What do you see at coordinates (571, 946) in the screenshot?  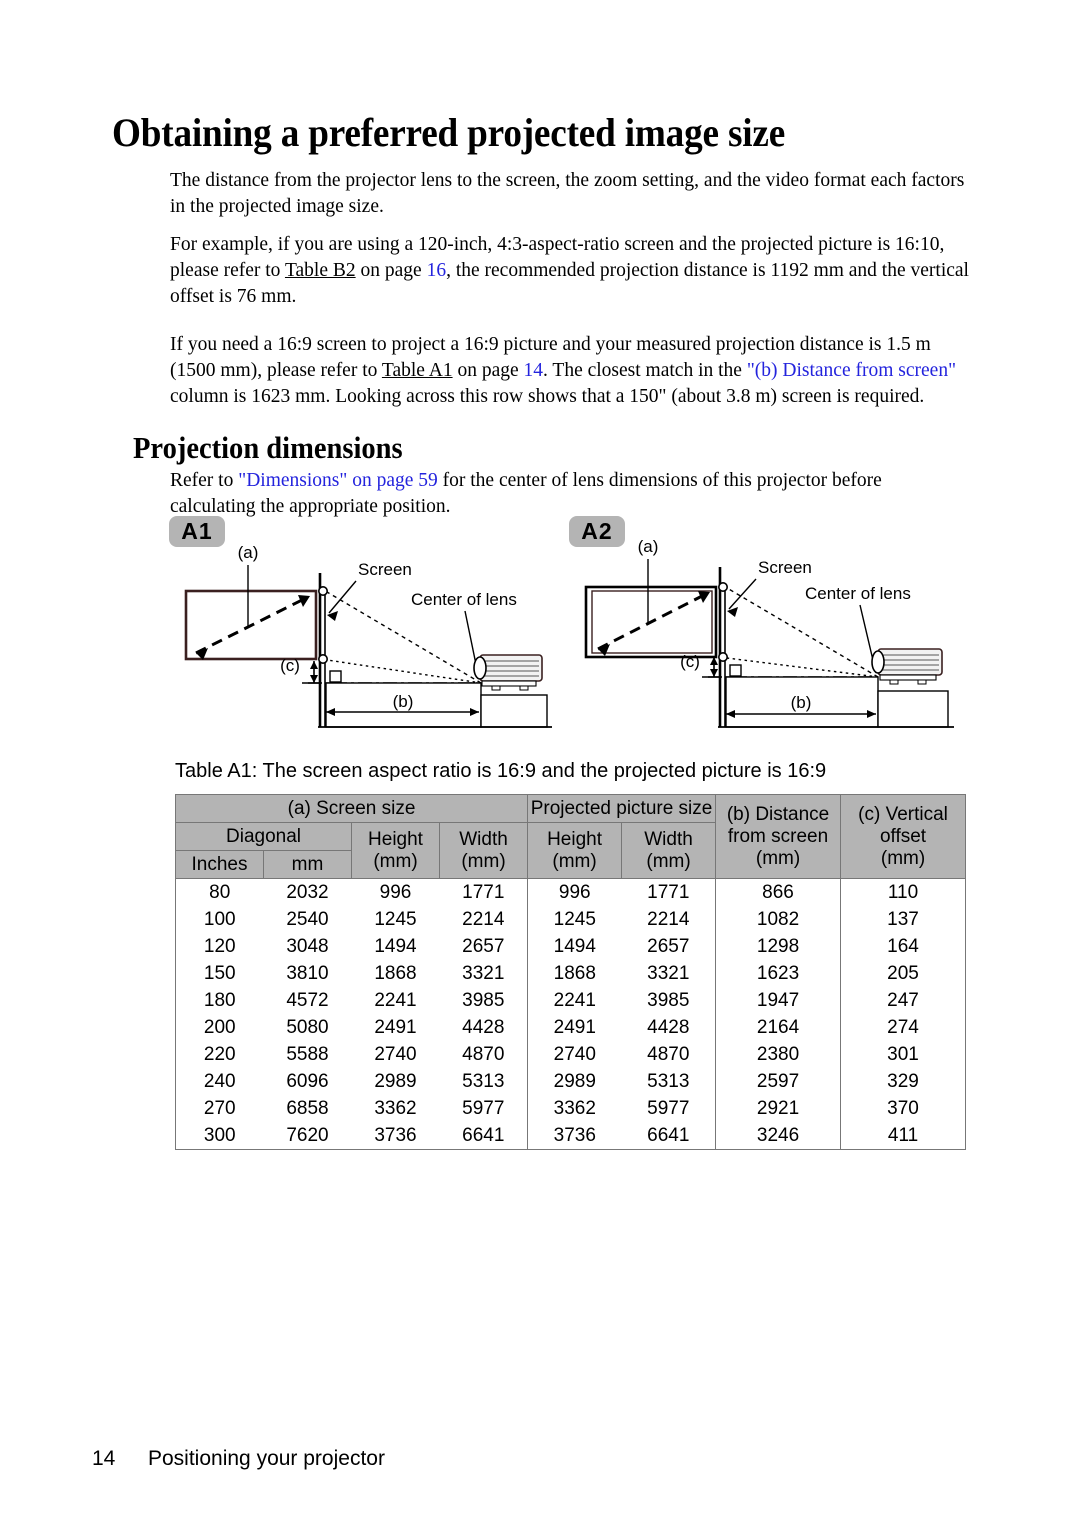 I see `table-row: 120 3048 1494 2657 1494 2657 1298 164` at bounding box center [571, 946].